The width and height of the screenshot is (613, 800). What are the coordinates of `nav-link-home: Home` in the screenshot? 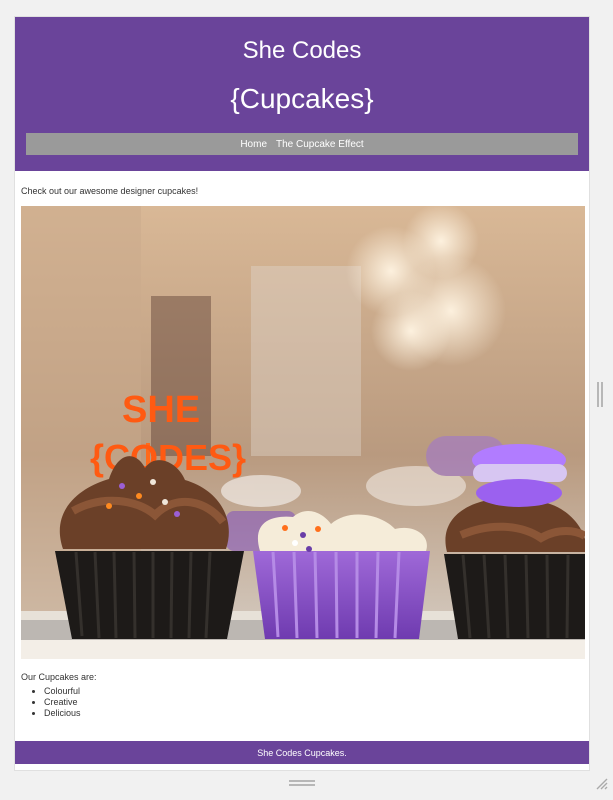 It's located at (253, 144).